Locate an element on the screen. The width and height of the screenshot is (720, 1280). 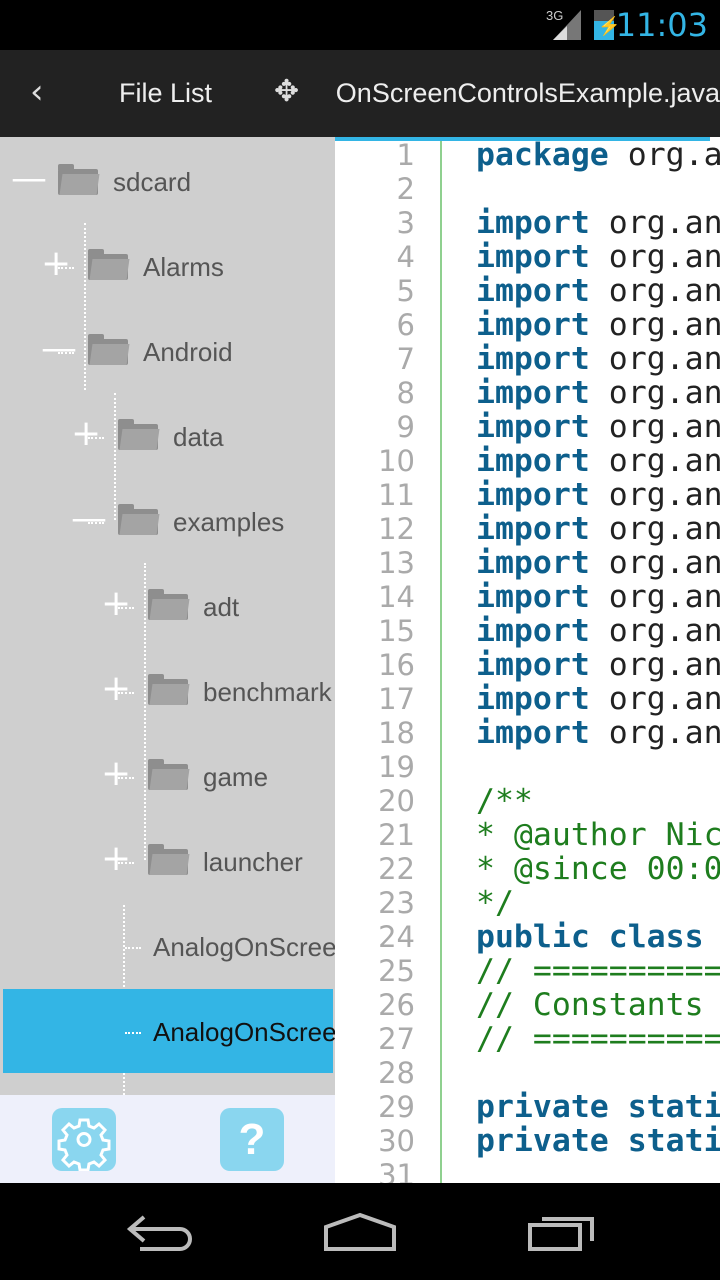
line-number: 15 is located at coordinates (396, 631).